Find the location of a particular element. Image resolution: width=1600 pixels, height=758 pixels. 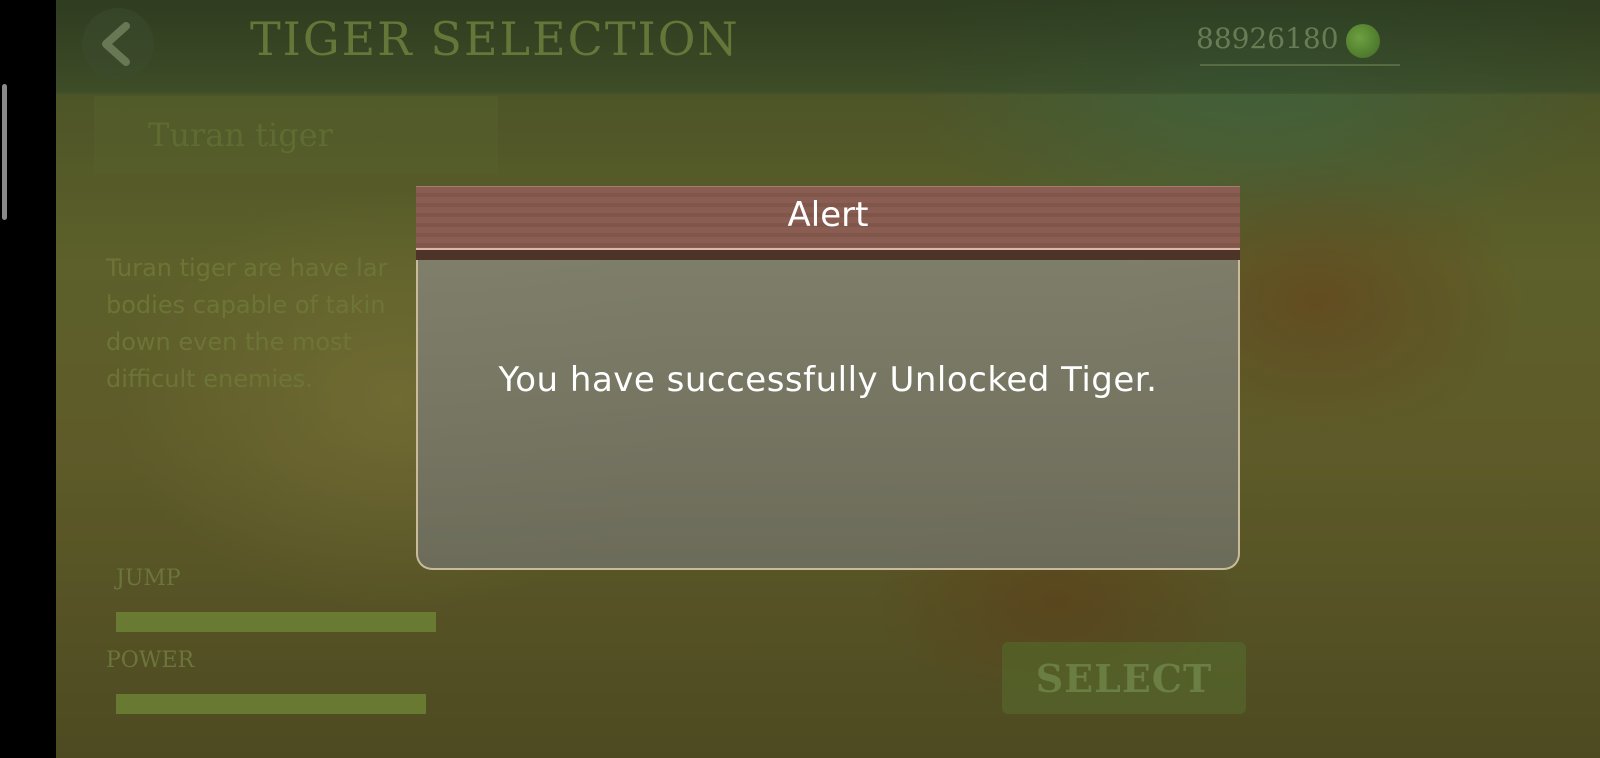

left-system-bar is located at coordinates (28, 379).